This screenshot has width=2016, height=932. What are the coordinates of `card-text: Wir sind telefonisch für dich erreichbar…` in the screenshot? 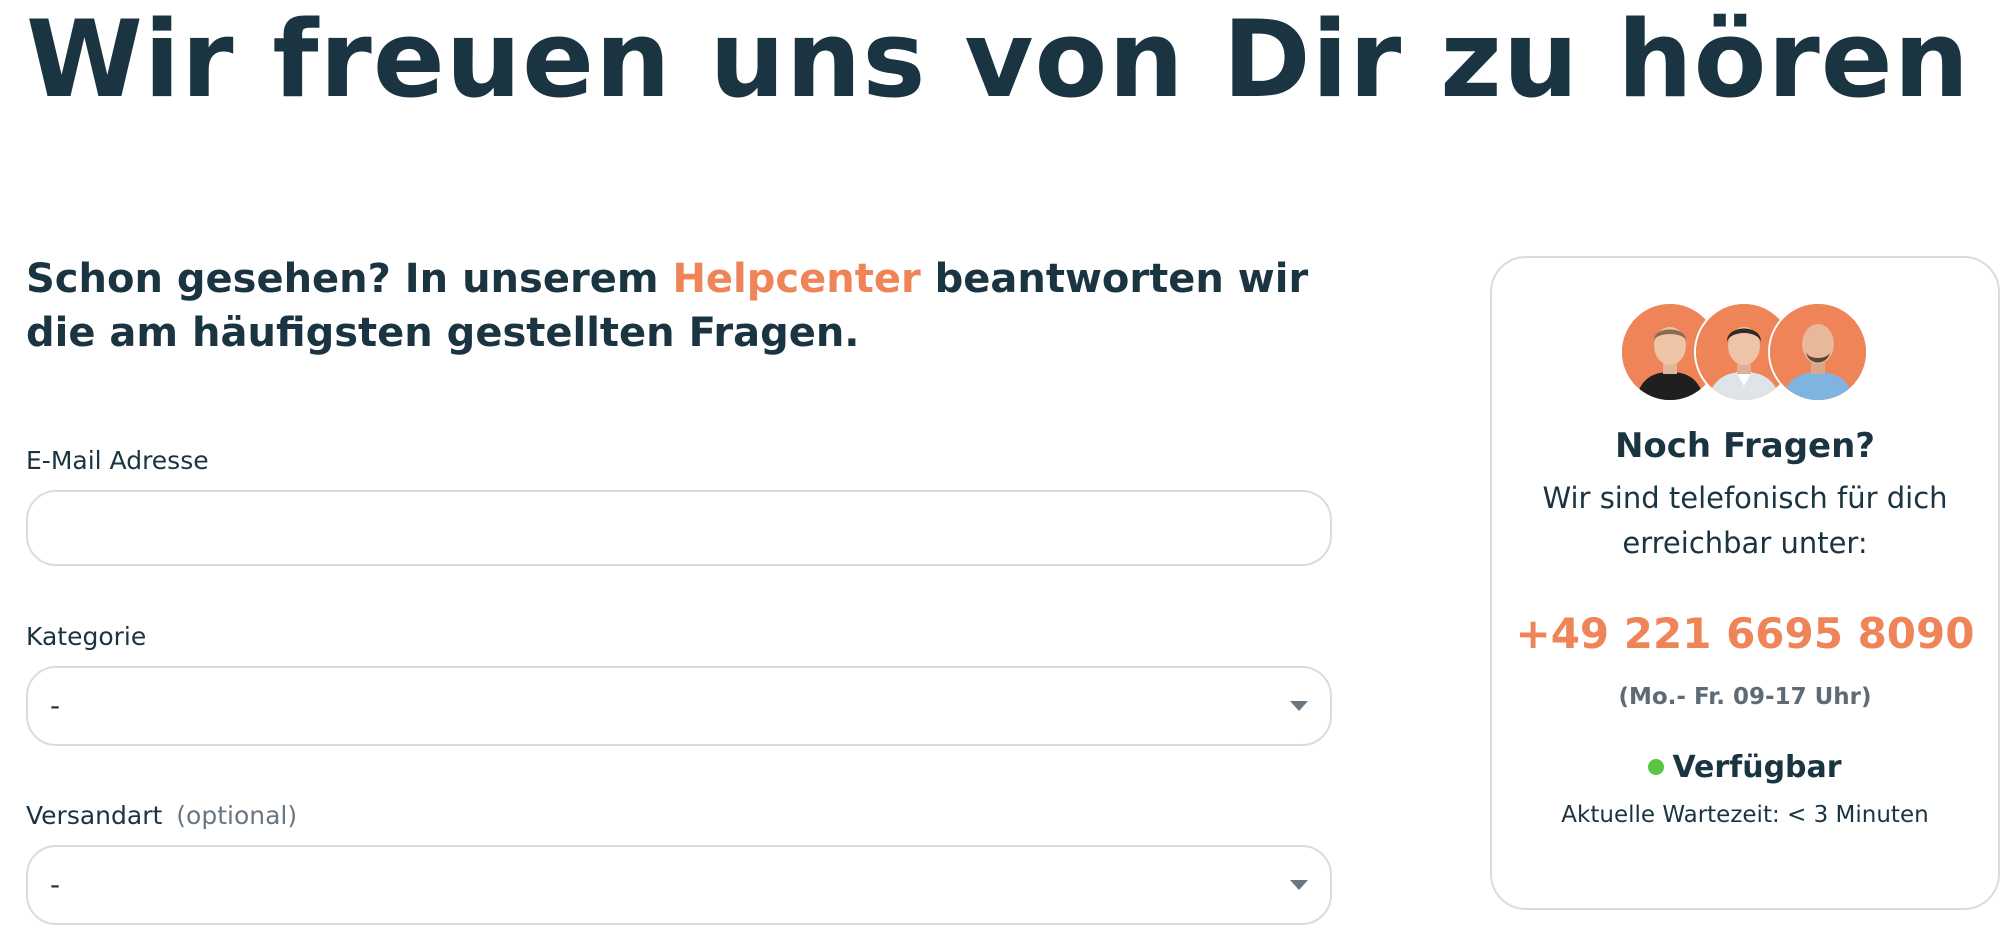 It's located at (1745, 520).